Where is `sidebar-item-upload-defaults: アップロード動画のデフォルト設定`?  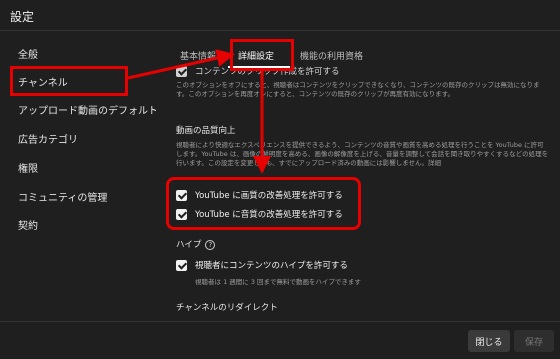
sidebar-item-upload-defaults: アップロード動画のデフォルト設定 is located at coordinates (87, 109).